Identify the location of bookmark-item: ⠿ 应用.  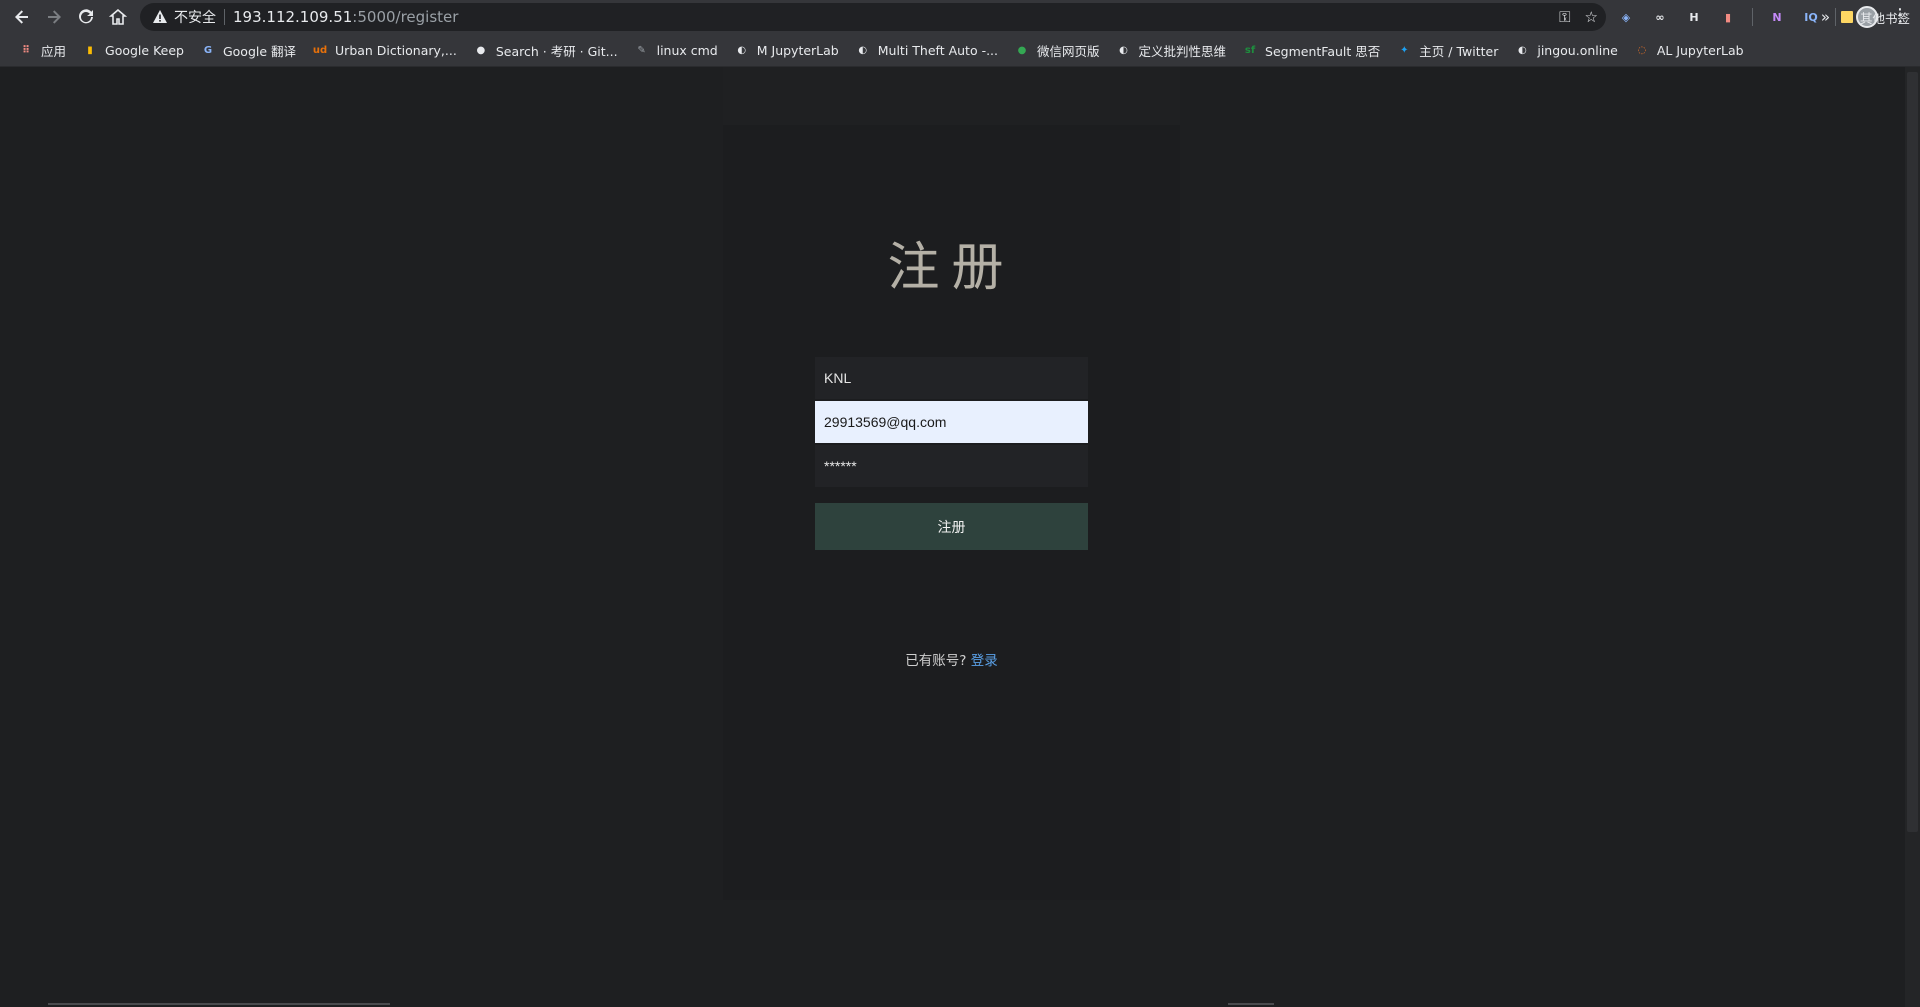
(42, 50).